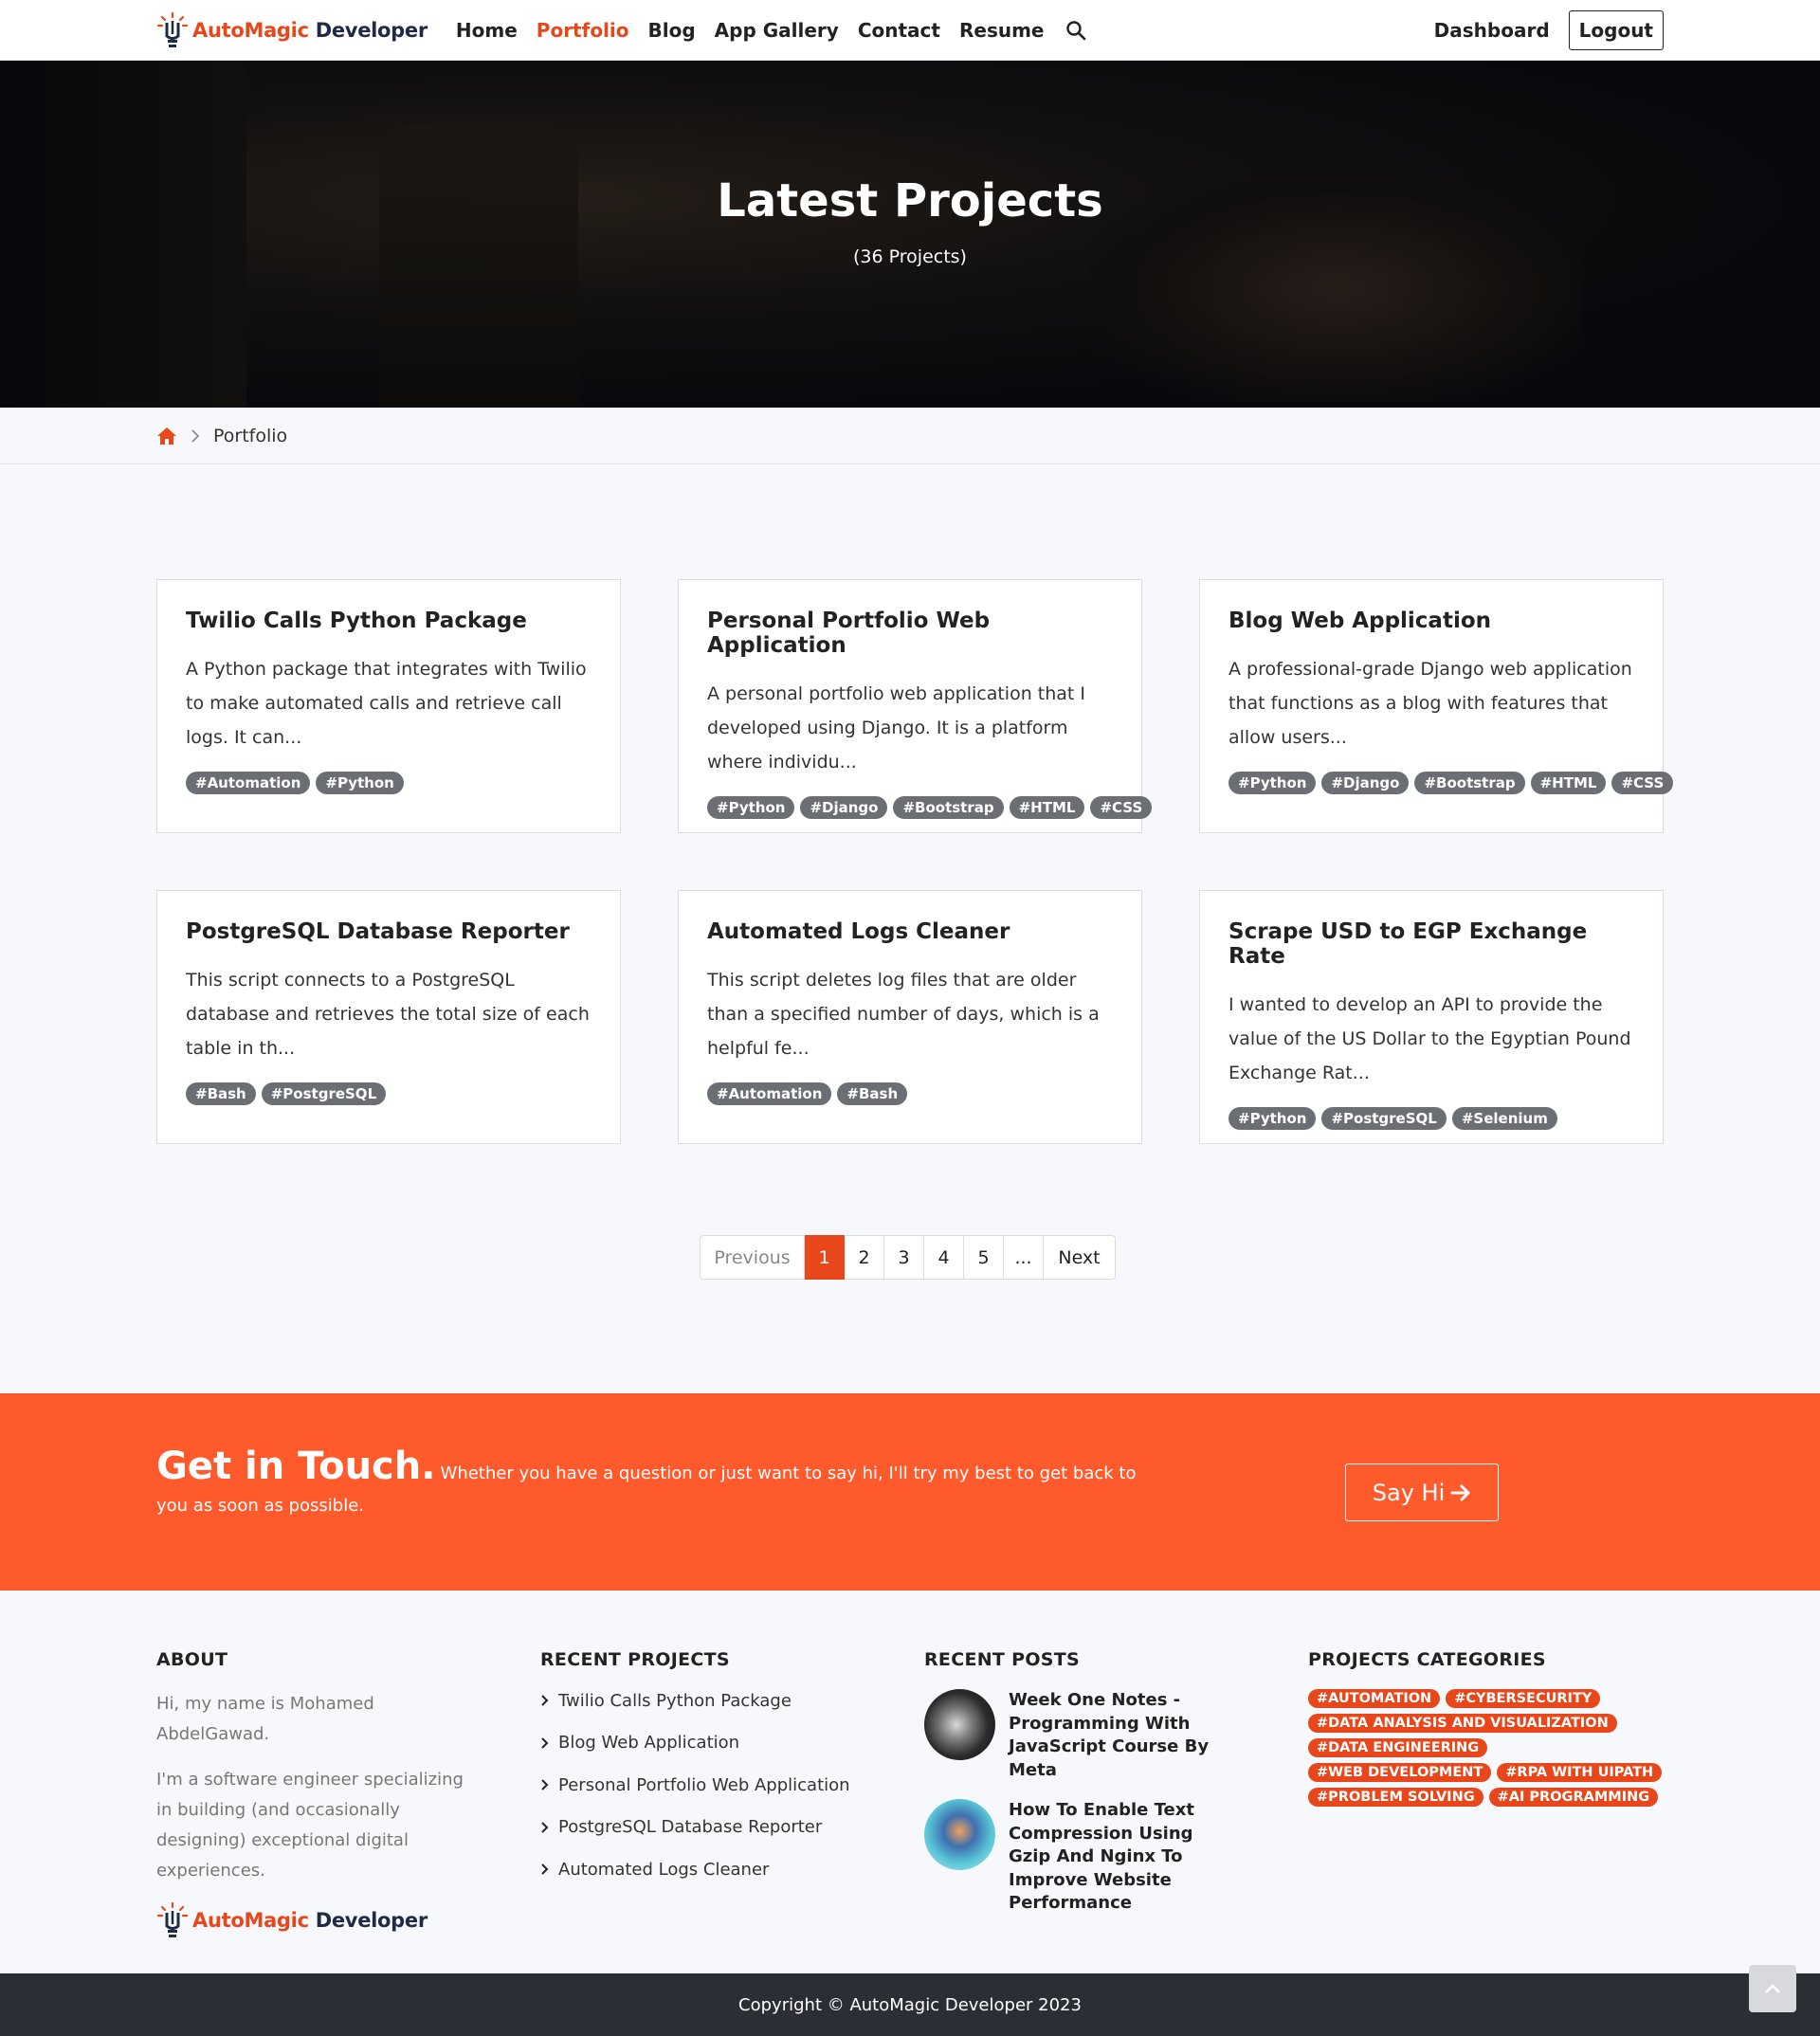 Image resolution: width=1820 pixels, height=2036 pixels. I want to click on breadcrumb-current: Portfolio, so click(251, 436).